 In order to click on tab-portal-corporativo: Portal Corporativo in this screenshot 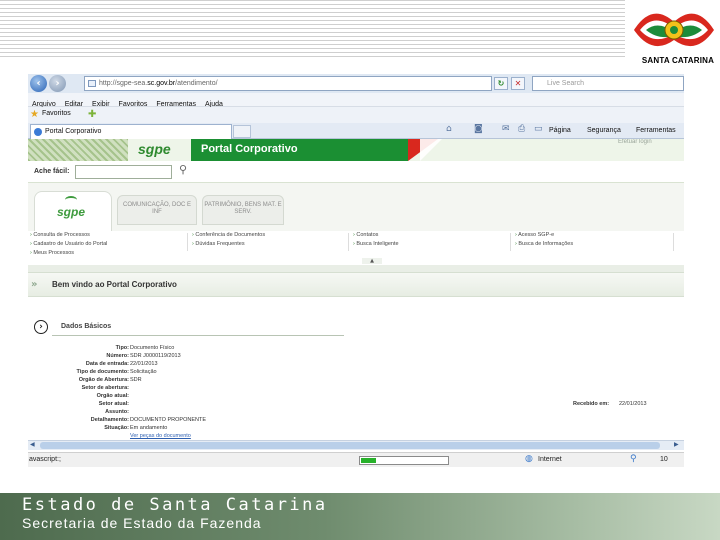, I will do `click(131, 131)`.